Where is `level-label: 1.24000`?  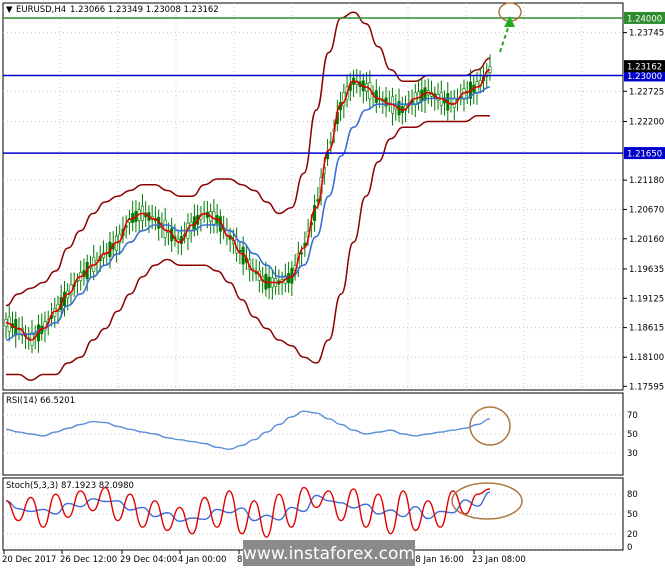 level-label: 1.24000 is located at coordinates (644, 19).